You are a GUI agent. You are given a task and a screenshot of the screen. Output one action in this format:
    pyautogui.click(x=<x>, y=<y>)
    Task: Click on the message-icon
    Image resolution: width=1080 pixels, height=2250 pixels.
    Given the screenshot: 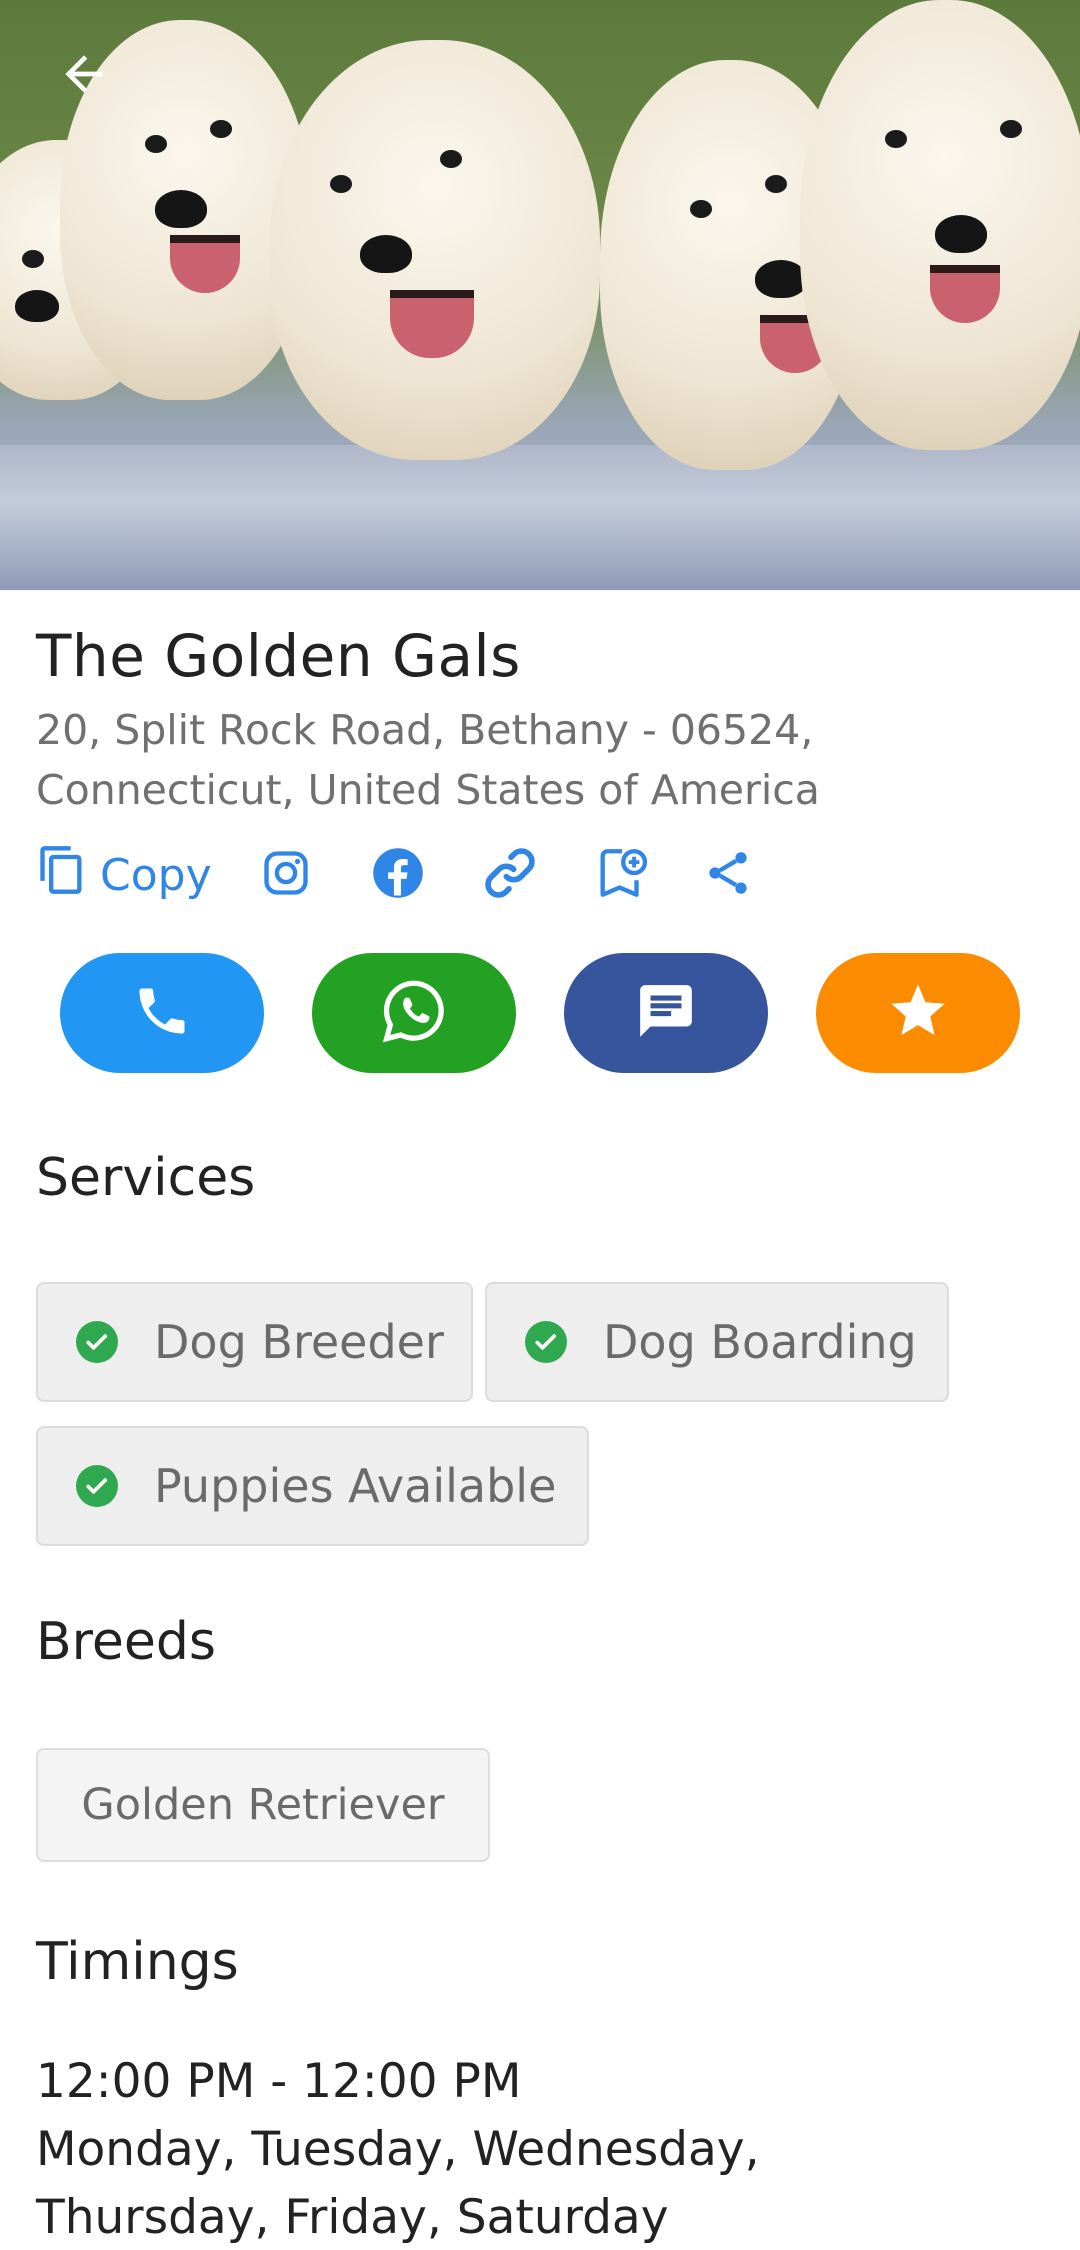 What is the action you would take?
    pyautogui.click(x=666, y=1013)
    